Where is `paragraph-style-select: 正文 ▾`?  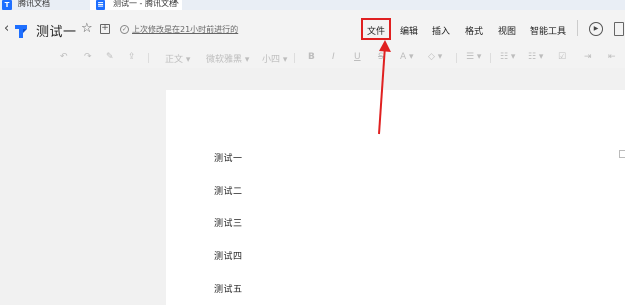 paragraph-style-select: 正文 ▾ is located at coordinates (177, 58).